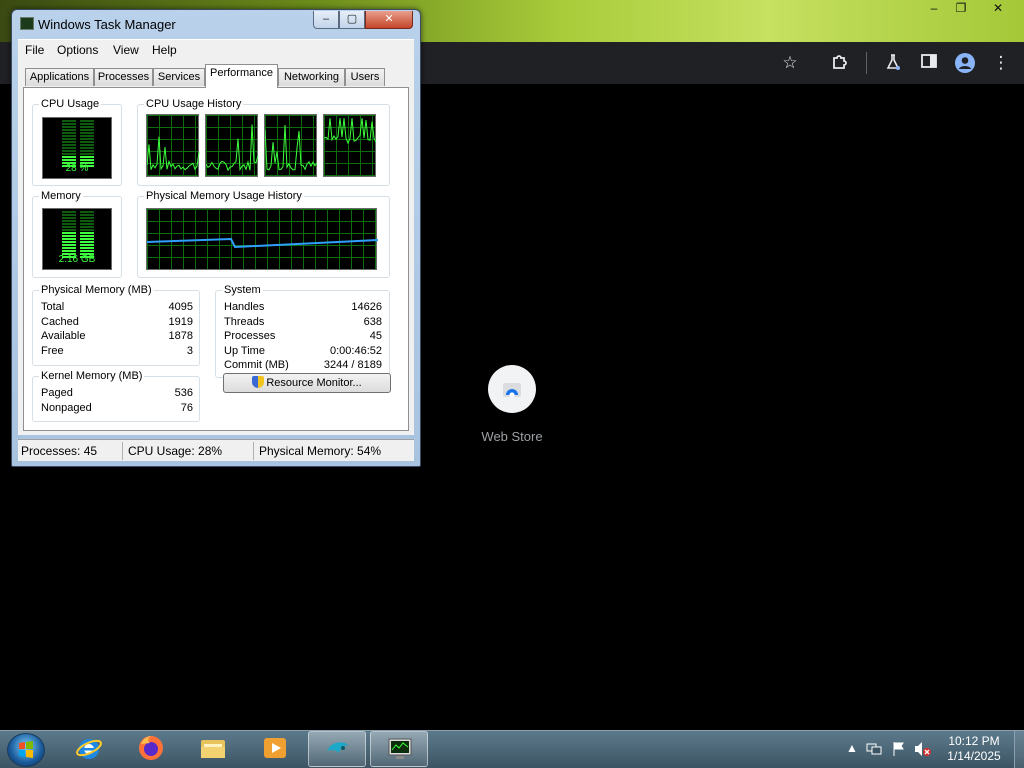  What do you see at coordinates (337, 749) in the screenshot?
I see `taskbar-app-manager` at bounding box center [337, 749].